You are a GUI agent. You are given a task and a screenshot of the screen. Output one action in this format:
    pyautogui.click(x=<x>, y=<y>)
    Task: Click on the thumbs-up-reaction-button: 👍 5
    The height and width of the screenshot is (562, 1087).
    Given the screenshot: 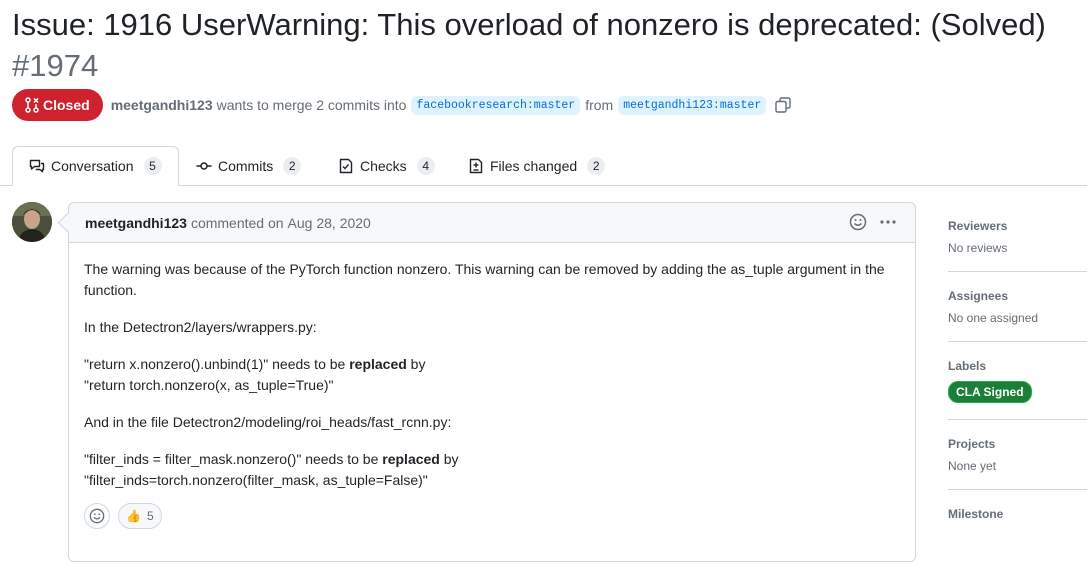 What is the action you would take?
    pyautogui.click(x=140, y=516)
    